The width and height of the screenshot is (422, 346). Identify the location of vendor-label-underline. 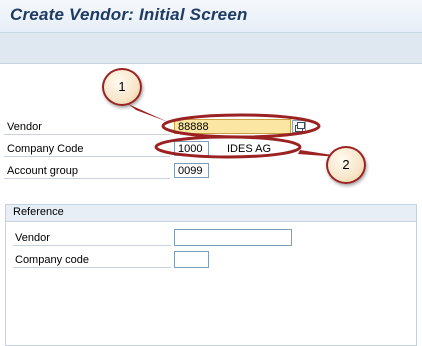
(87, 134).